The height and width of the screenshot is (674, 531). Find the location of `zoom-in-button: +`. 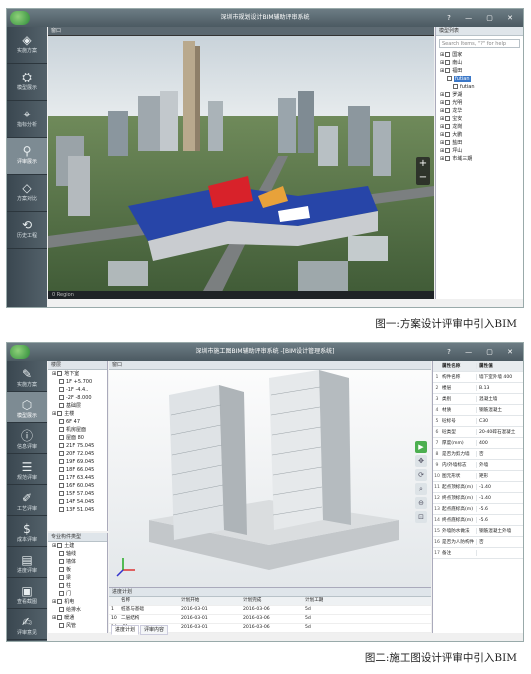

zoom-in-button: + is located at coordinates (423, 164).